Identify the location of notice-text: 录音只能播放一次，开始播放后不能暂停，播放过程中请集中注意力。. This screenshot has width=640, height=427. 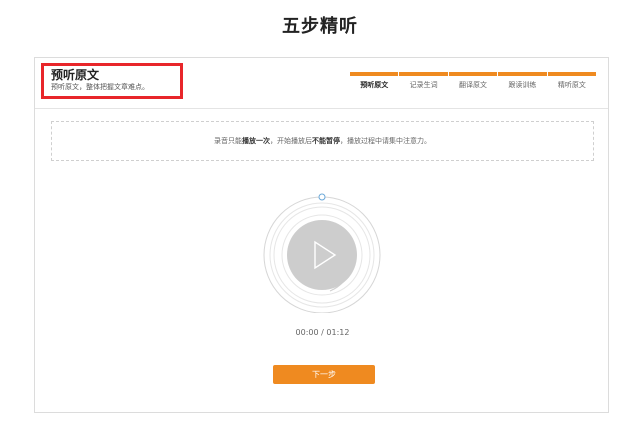
(322, 141).